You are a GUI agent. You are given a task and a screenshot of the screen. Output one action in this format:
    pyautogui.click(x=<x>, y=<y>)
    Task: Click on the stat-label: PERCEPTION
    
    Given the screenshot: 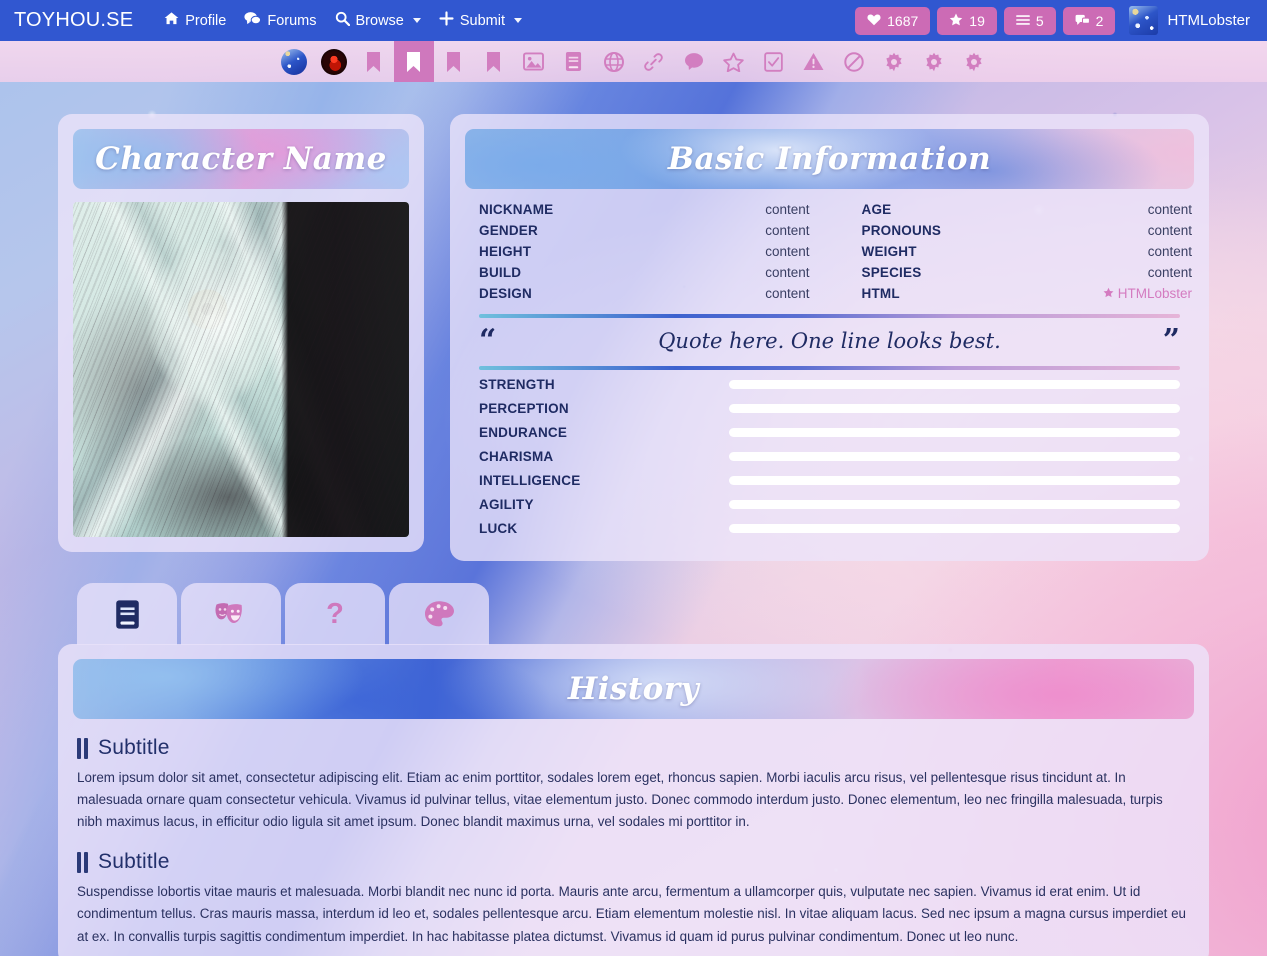 What is the action you would take?
    pyautogui.click(x=524, y=408)
    